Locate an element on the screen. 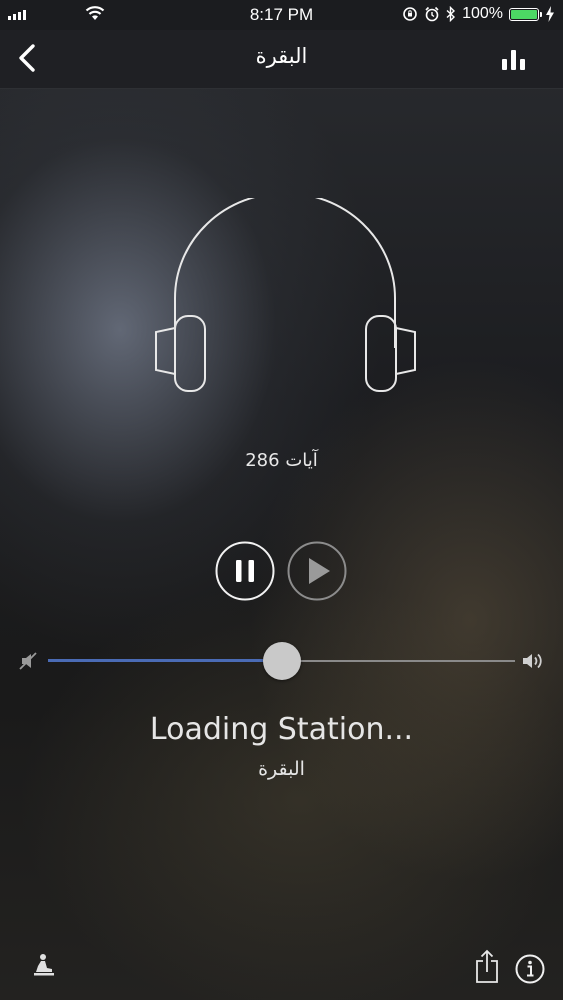  page-title: البقرة is located at coordinates (281, 56).